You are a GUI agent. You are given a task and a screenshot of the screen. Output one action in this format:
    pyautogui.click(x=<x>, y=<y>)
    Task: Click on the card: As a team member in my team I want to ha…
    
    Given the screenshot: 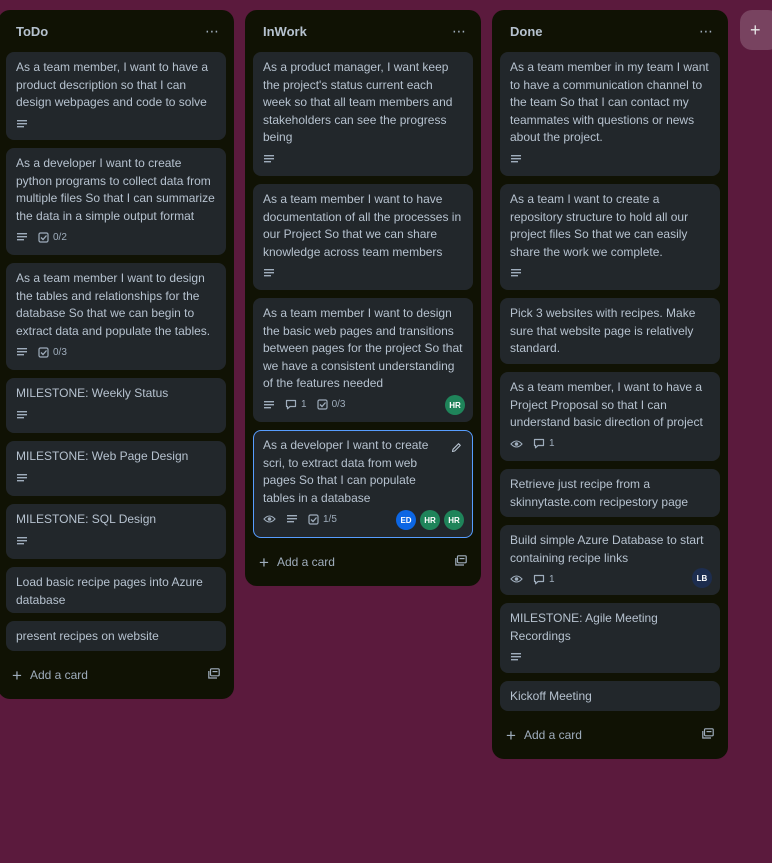 What is the action you would take?
    pyautogui.click(x=610, y=114)
    